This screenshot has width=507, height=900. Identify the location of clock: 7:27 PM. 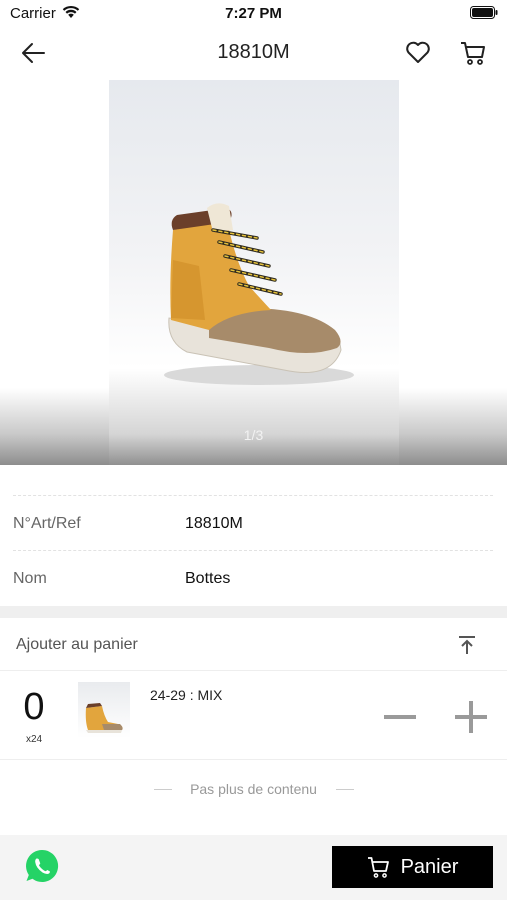
(253, 13).